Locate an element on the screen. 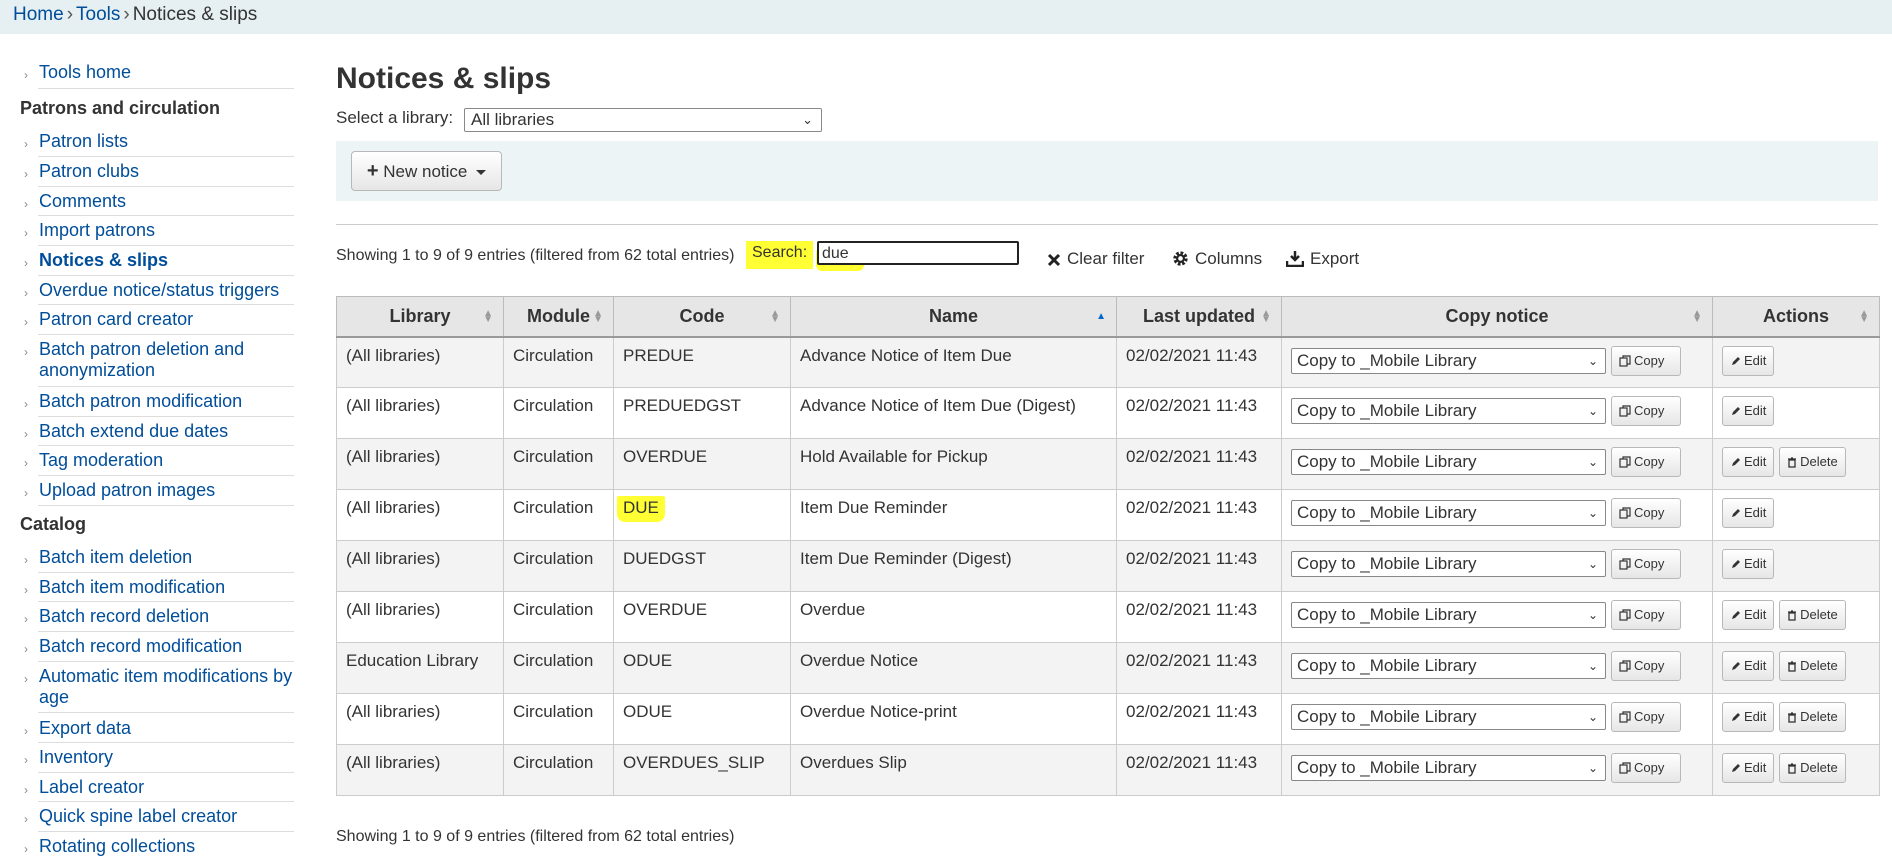 The width and height of the screenshot is (1892, 860). sidebar-link: Rotating collections is located at coordinates (166, 846).